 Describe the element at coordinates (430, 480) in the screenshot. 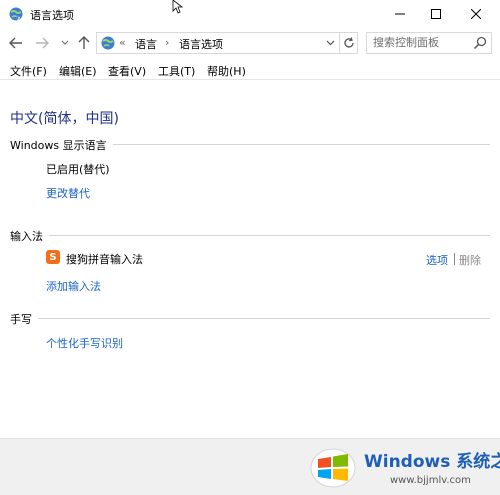

I see `watermark-url: www.bjjmlv.com` at that location.